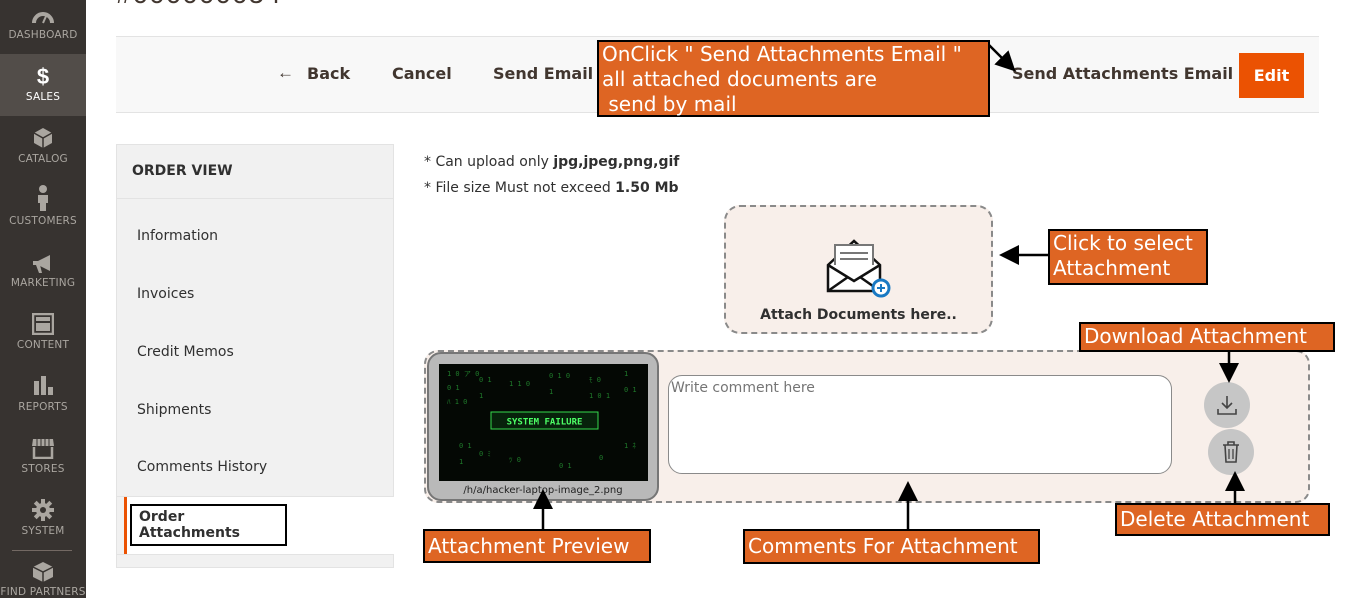 The image size is (1349, 598). I want to click on menu-label: CUSTOMERS, so click(43, 221).